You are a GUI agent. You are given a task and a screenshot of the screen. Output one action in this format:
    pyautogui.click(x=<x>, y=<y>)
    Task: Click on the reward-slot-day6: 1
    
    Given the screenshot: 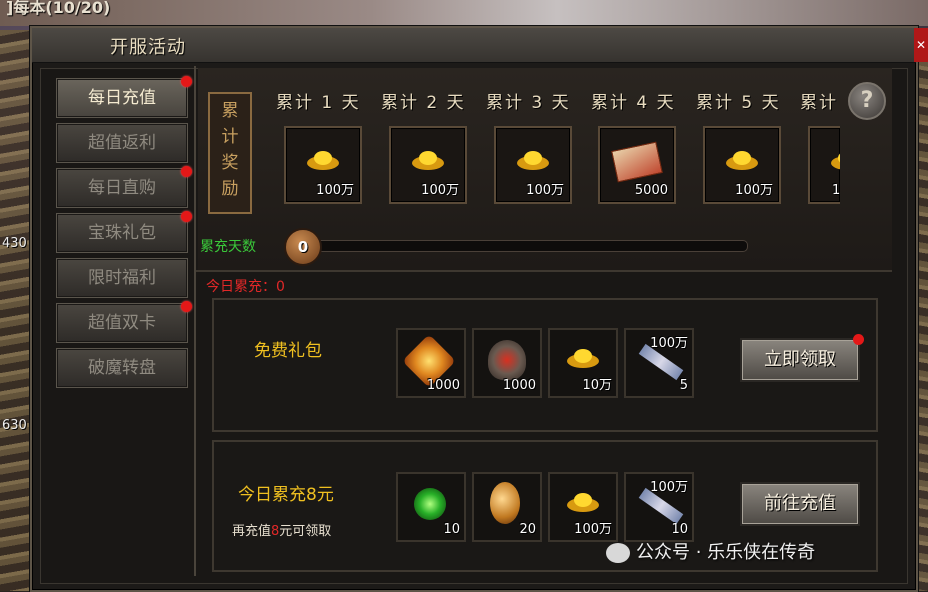 What is the action you would take?
    pyautogui.click(x=824, y=165)
    